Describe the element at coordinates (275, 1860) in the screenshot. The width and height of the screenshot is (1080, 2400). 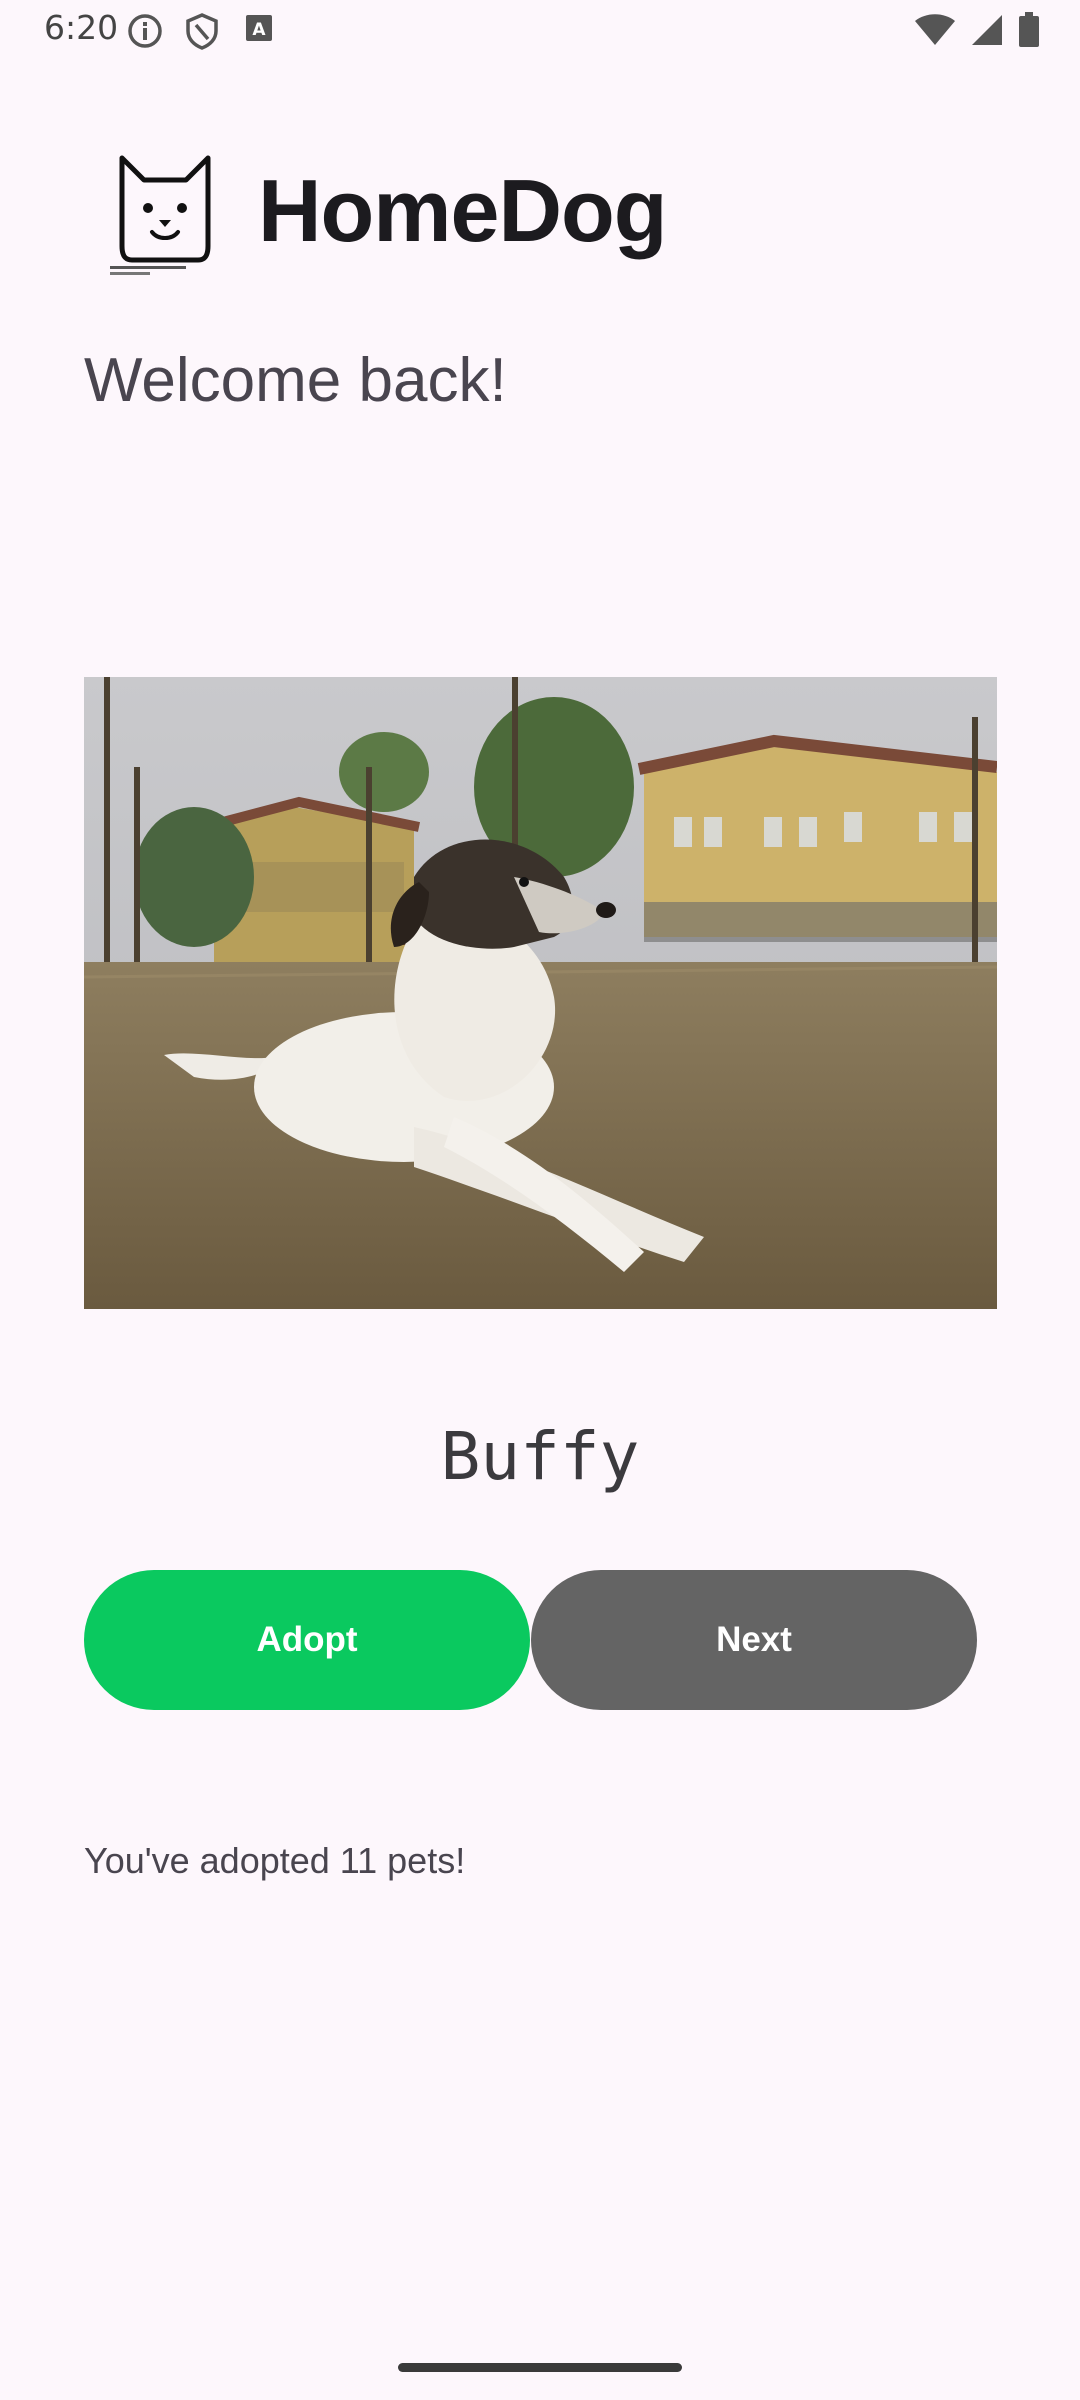
I see `adopted-count-text: You've adopted 11 pets!` at that location.